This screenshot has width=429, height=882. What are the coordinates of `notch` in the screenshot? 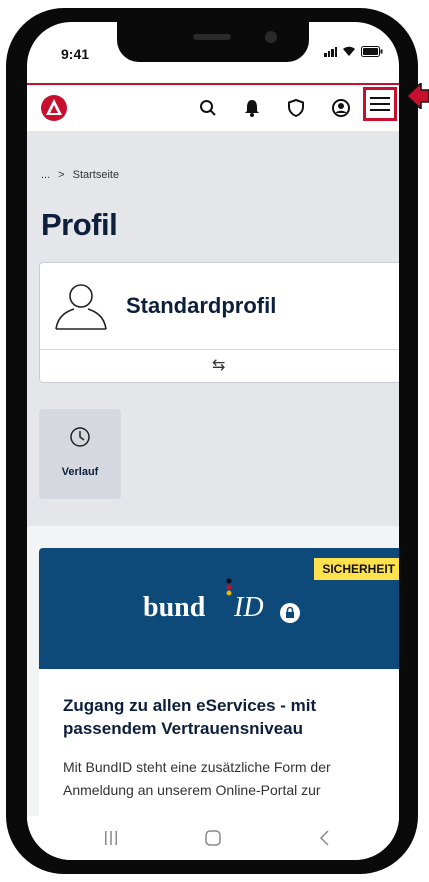 It's located at (213, 42).